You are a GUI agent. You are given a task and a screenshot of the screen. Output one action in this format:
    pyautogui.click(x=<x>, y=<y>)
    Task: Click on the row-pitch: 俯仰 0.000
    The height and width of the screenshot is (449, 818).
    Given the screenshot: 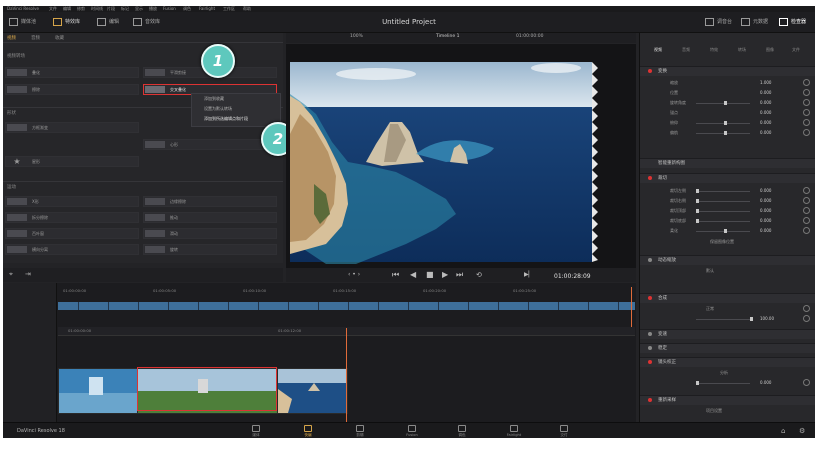 What is the action you would take?
    pyautogui.click(x=727, y=123)
    